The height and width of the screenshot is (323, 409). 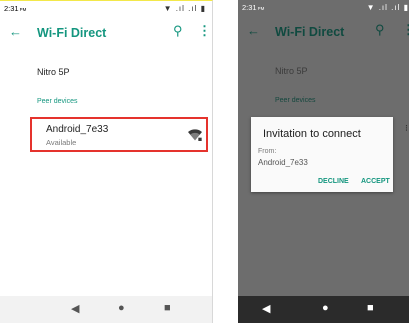 I want to click on dialog-title: Invitation to connect, so click(x=312, y=134).